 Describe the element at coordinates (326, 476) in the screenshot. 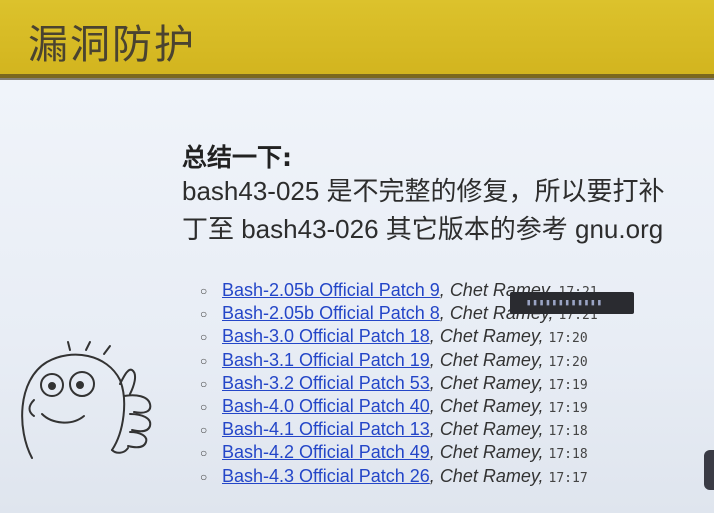

I see `patch-link: Bash-4.3 Official Patch 26` at that location.